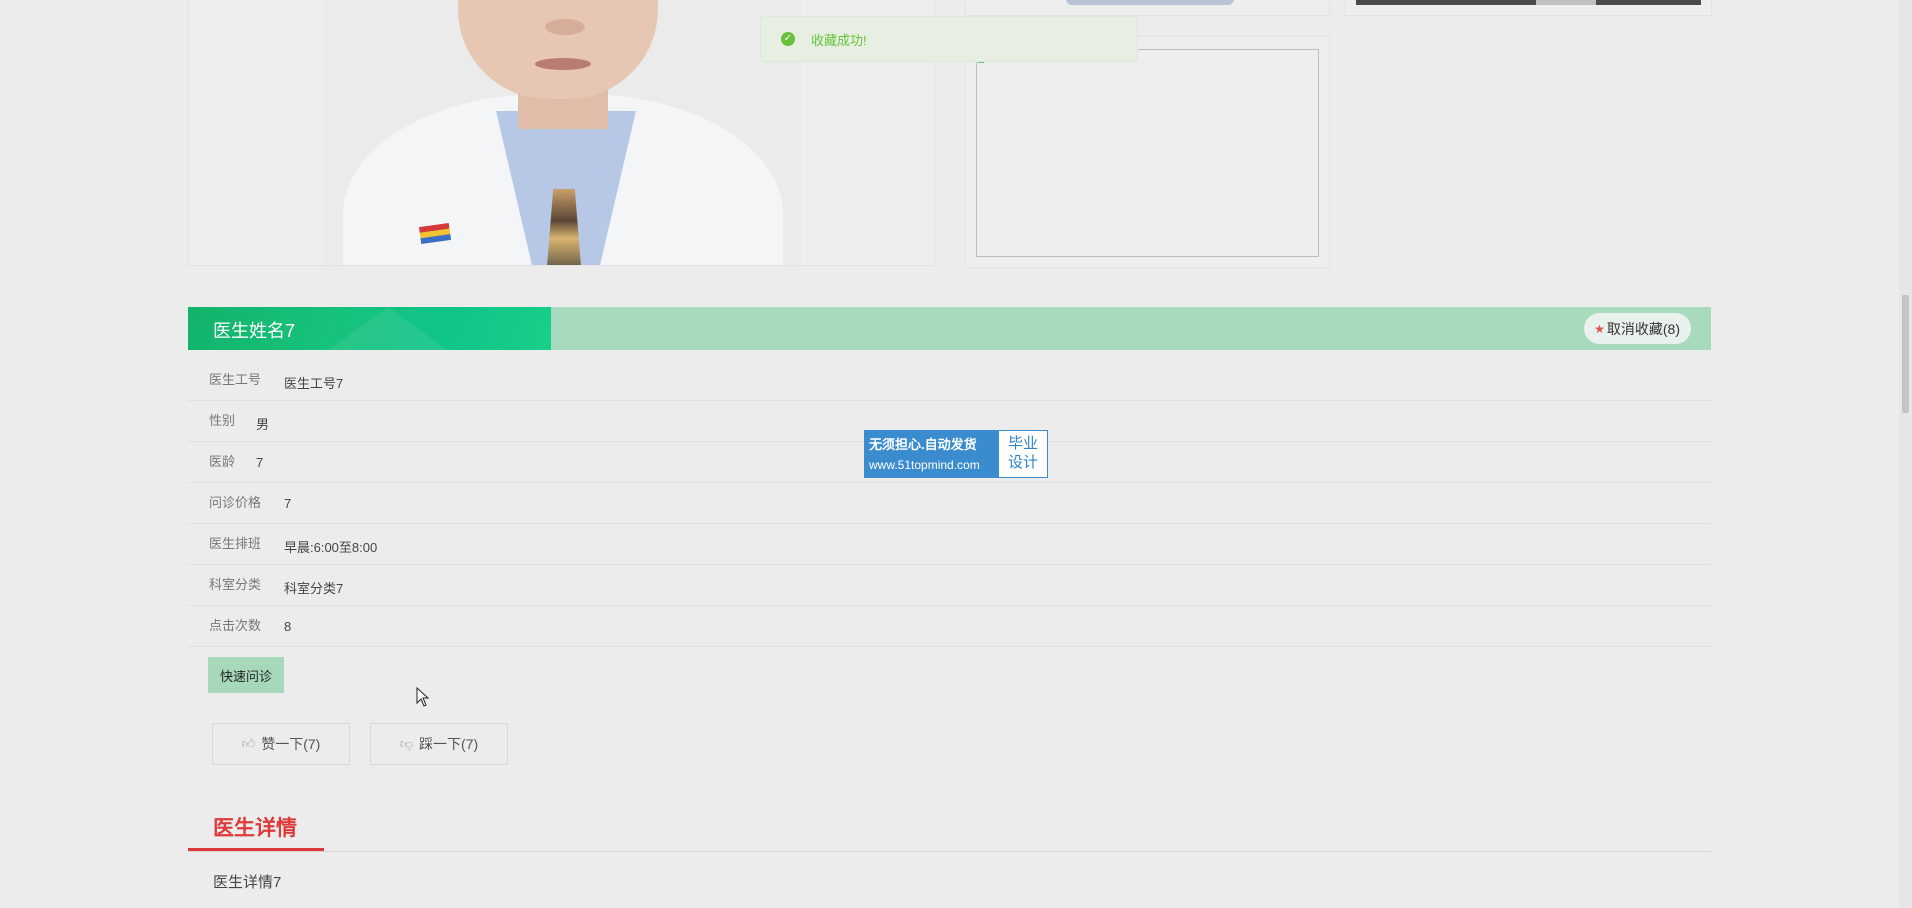 This screenshot has width=1912, height=908. Describe the element at coordinates (949, 39) in the screenshot. I see `success-toast: ✓ 收藏成功!` at that location.